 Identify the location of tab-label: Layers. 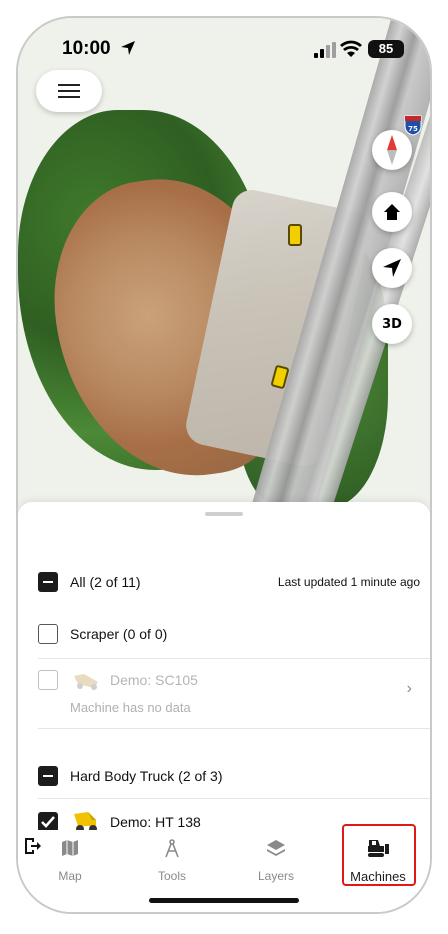
(276, 876).